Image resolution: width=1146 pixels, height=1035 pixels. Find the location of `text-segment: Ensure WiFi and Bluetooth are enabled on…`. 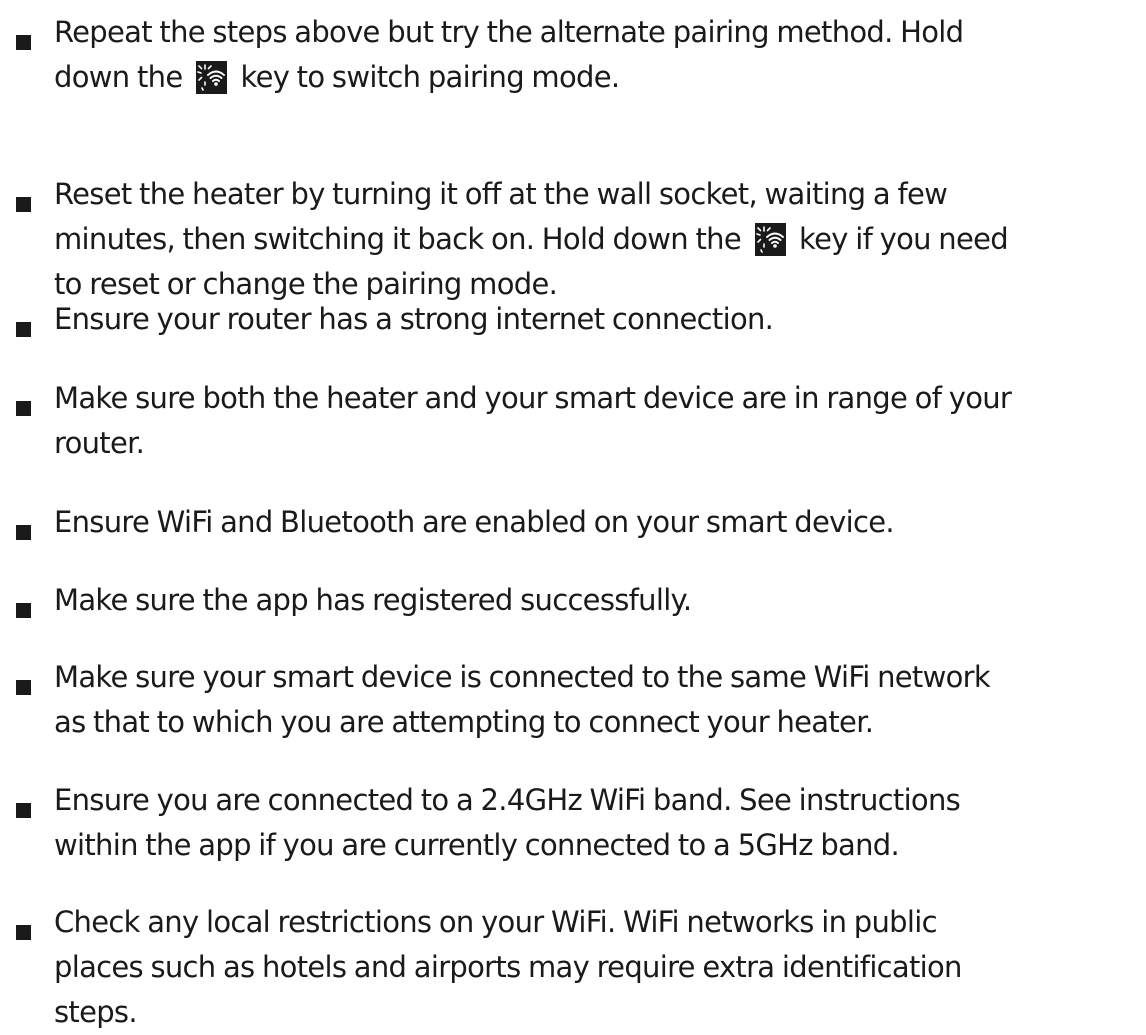

text-segment: Ensure WiFi and Bluetooth are enabled on… is located at coordinates (474, 522).